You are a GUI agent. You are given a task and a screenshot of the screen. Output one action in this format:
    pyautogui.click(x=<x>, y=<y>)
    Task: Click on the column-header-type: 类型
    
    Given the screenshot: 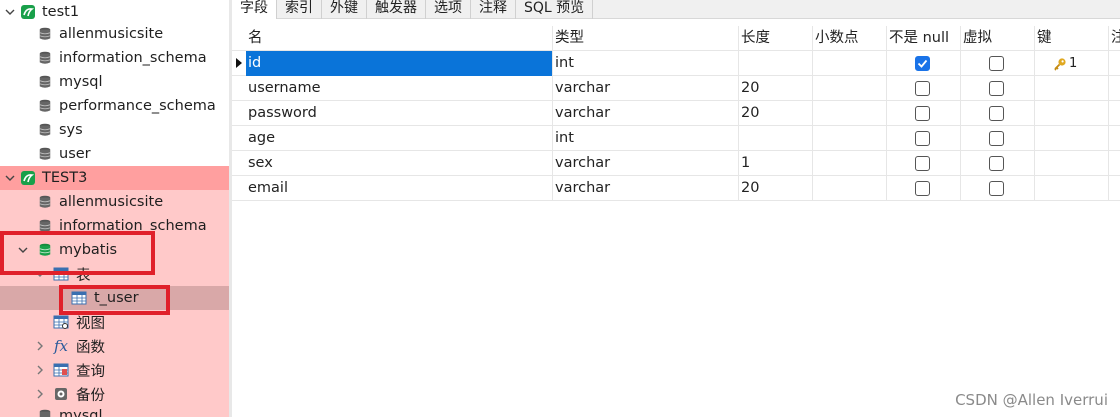 What is the action you would take?
    pyautogui.click(x=646, y=38)
    